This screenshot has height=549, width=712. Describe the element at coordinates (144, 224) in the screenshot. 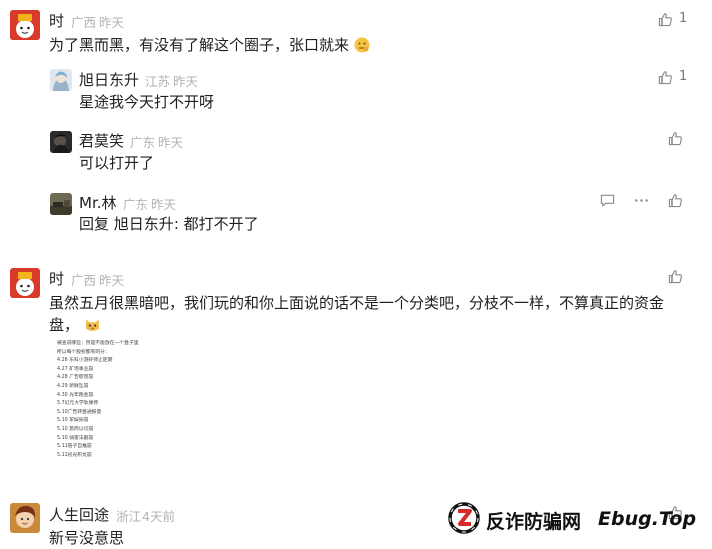

I see `reply-mention: 旭日东升` at that location.